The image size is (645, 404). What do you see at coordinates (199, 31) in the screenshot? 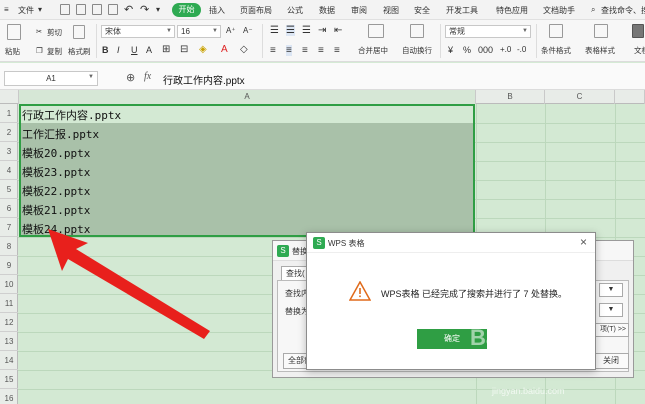
I see `font-size-select: 16 ▼` at bounding box center [199, 31].